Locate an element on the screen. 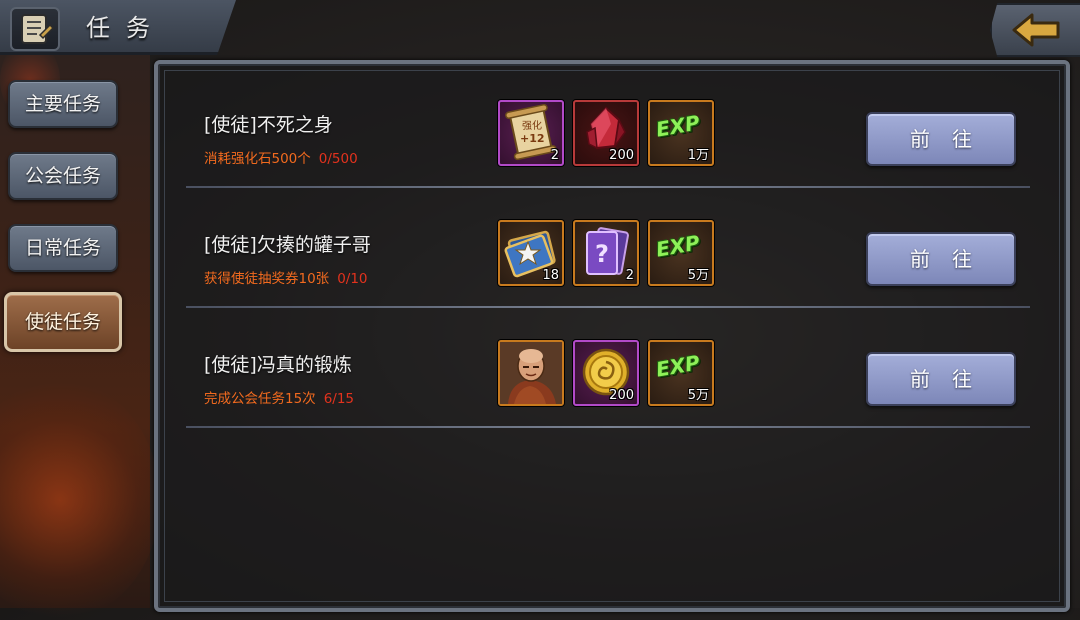 The height and width of the screenshot is (620, 1080). task-scroll-icon is located at coordinates (35, 29).